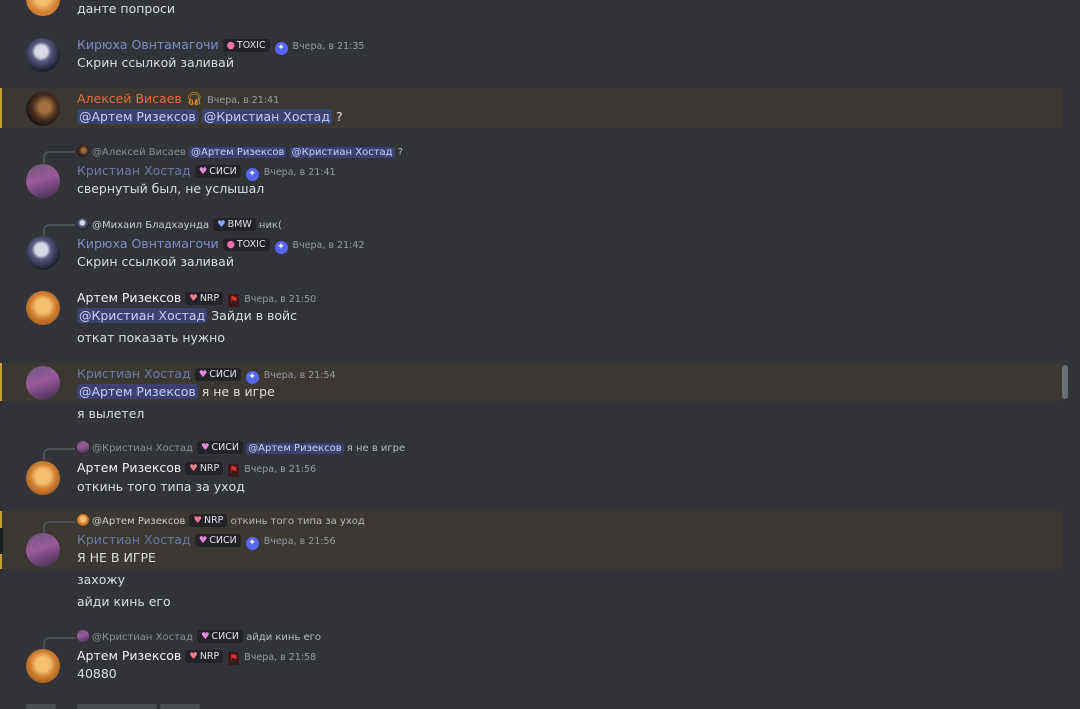  Describe the element at coordinates (251, 244) in the screenshot. I see `role-tag-label: TOXIC` at that location.